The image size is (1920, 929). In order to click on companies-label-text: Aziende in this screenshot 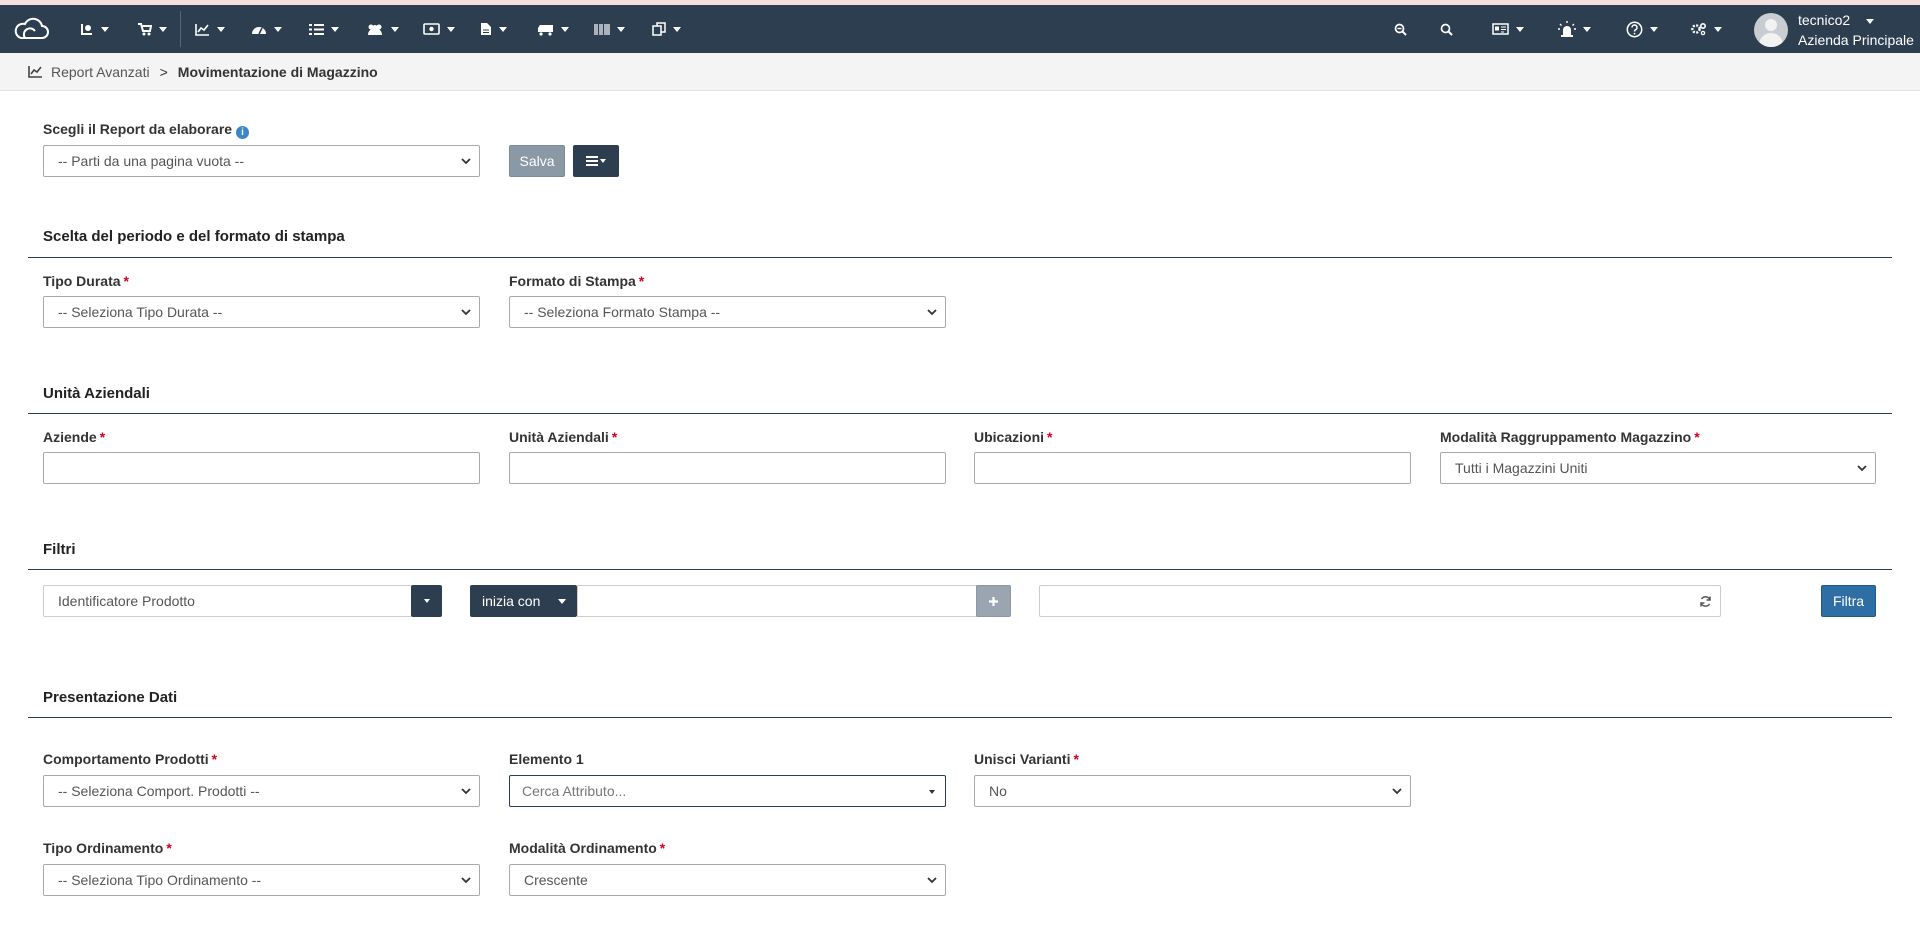, I will do `click(70, 437)`.